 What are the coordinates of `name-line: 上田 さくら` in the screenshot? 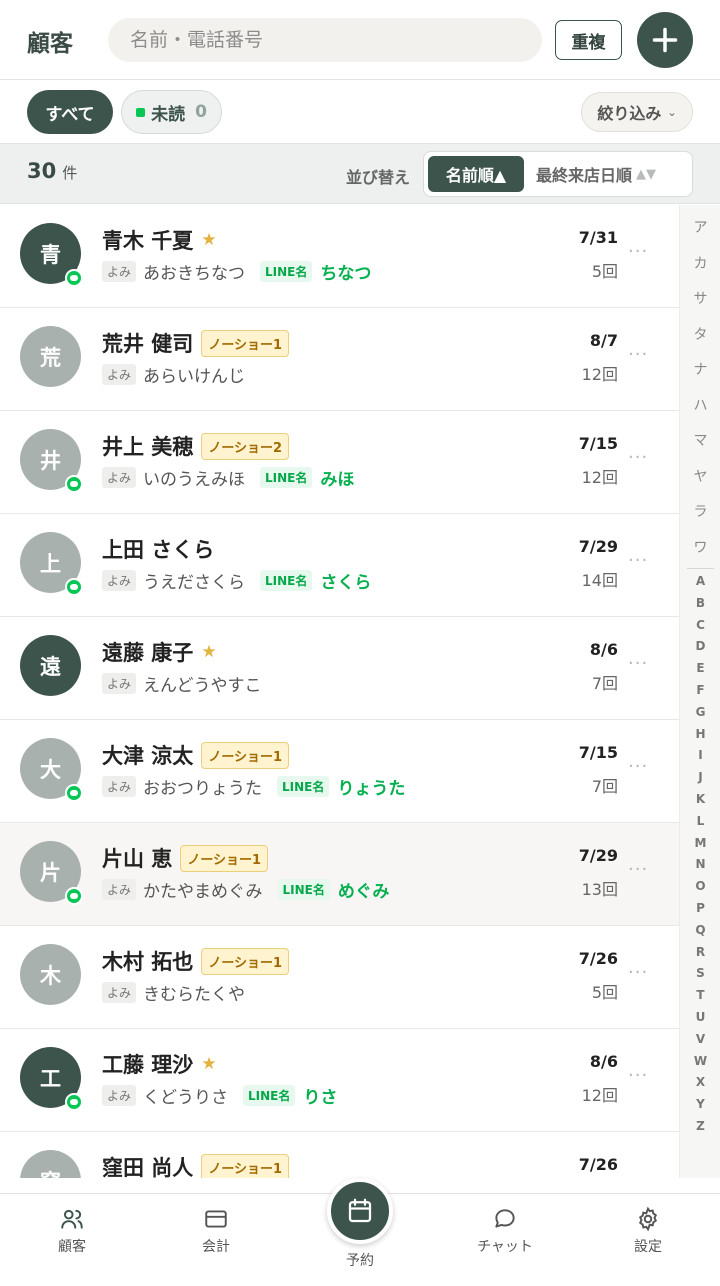 It's located at (158, 549).